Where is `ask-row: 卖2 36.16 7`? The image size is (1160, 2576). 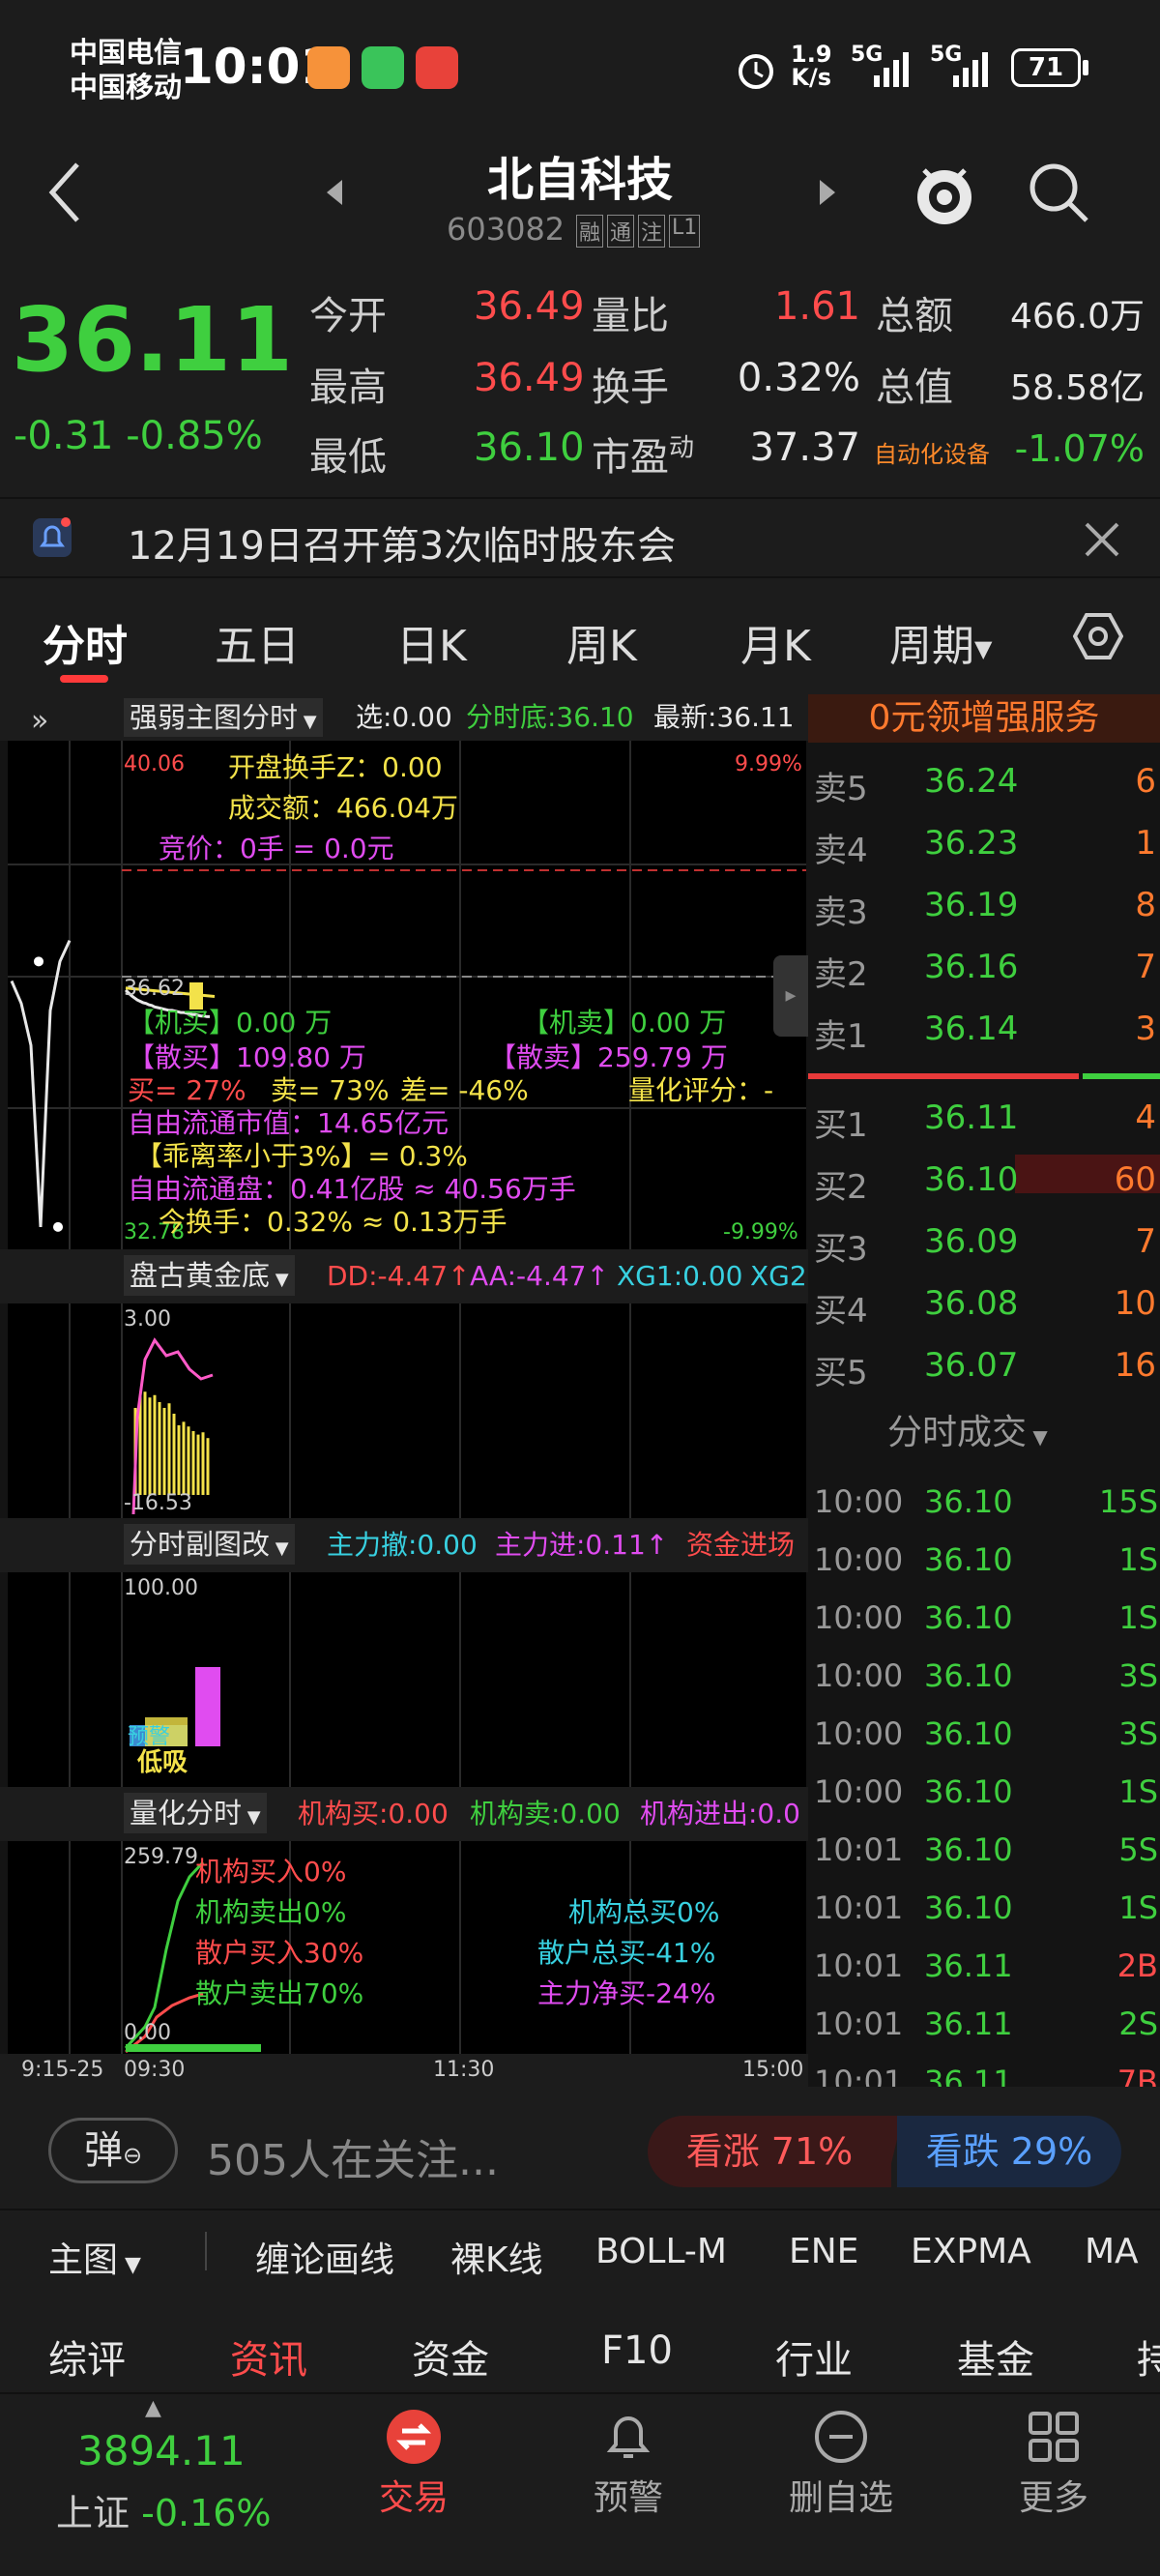
ask-row: 卖2 36.16 7 is located at coordinates (984, 967).